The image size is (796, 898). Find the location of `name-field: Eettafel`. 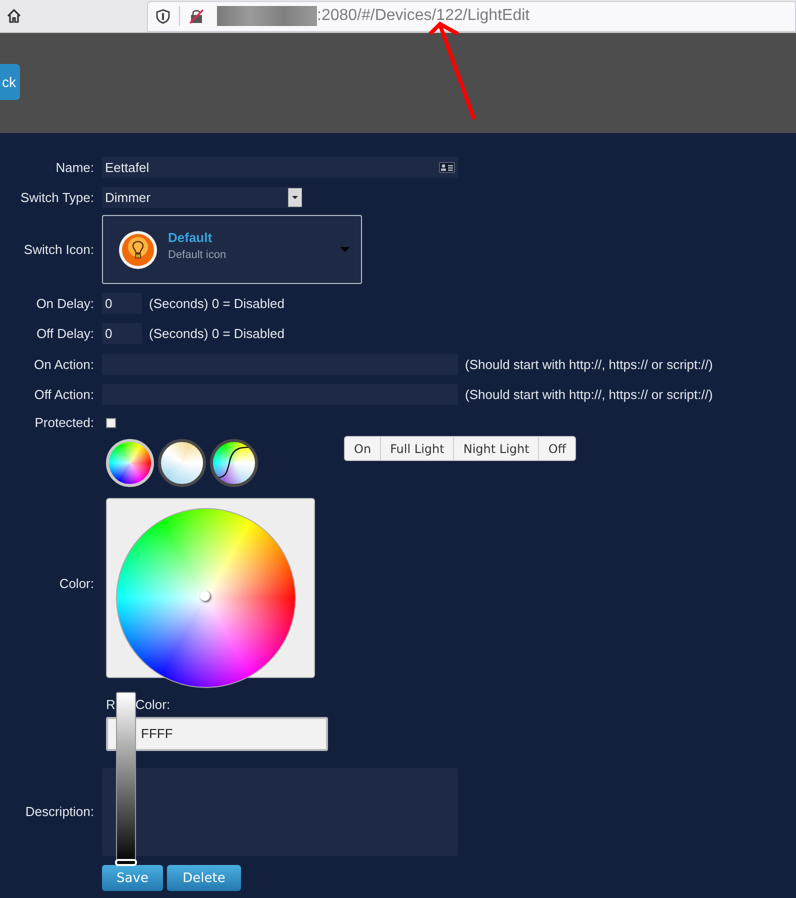

name-field: Eettafel is located at coordinates (280, 167).